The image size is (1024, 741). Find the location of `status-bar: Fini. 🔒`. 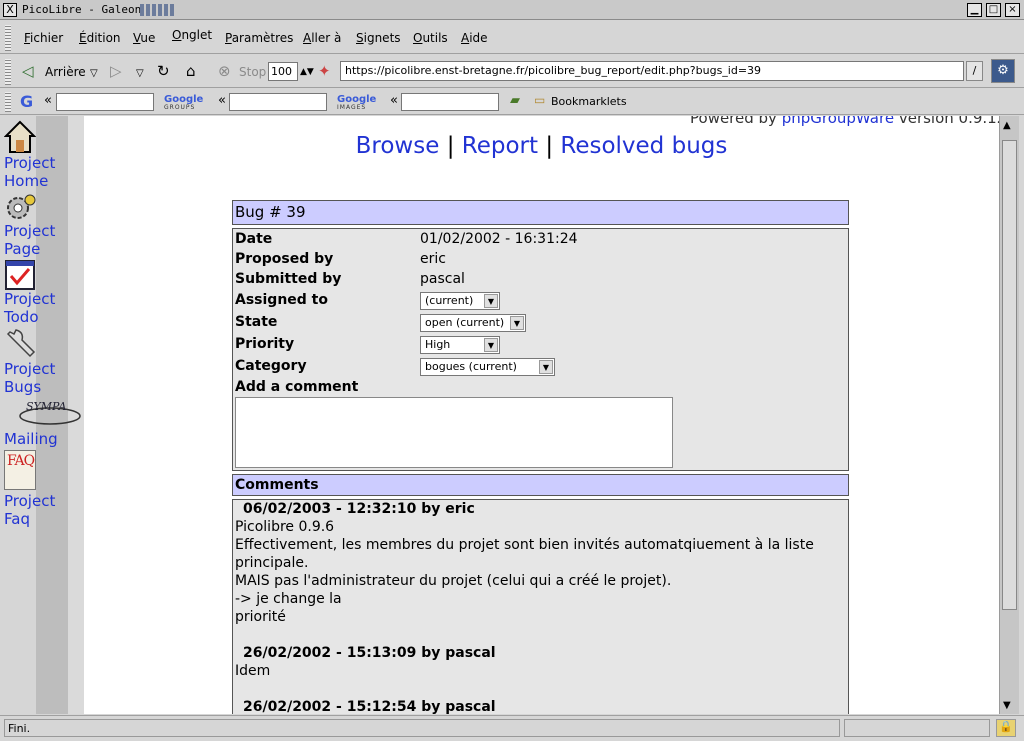

status-bar: Fini. 🔒 is located at coordinates (512, 728).